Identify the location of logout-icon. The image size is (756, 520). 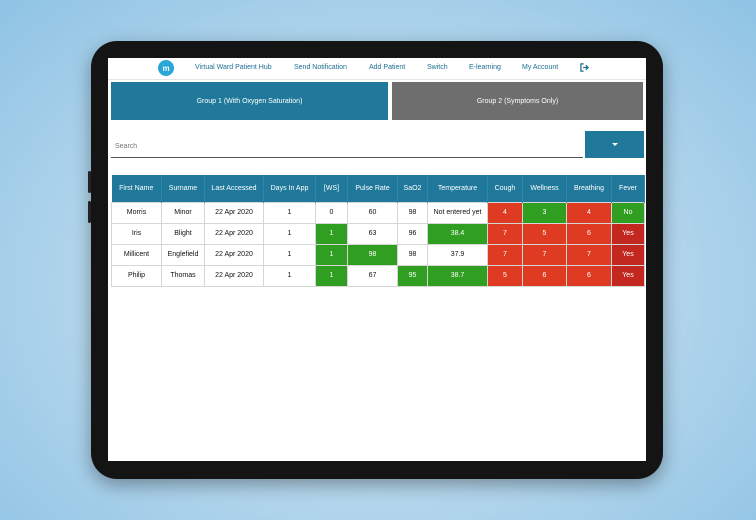
(584, 67).